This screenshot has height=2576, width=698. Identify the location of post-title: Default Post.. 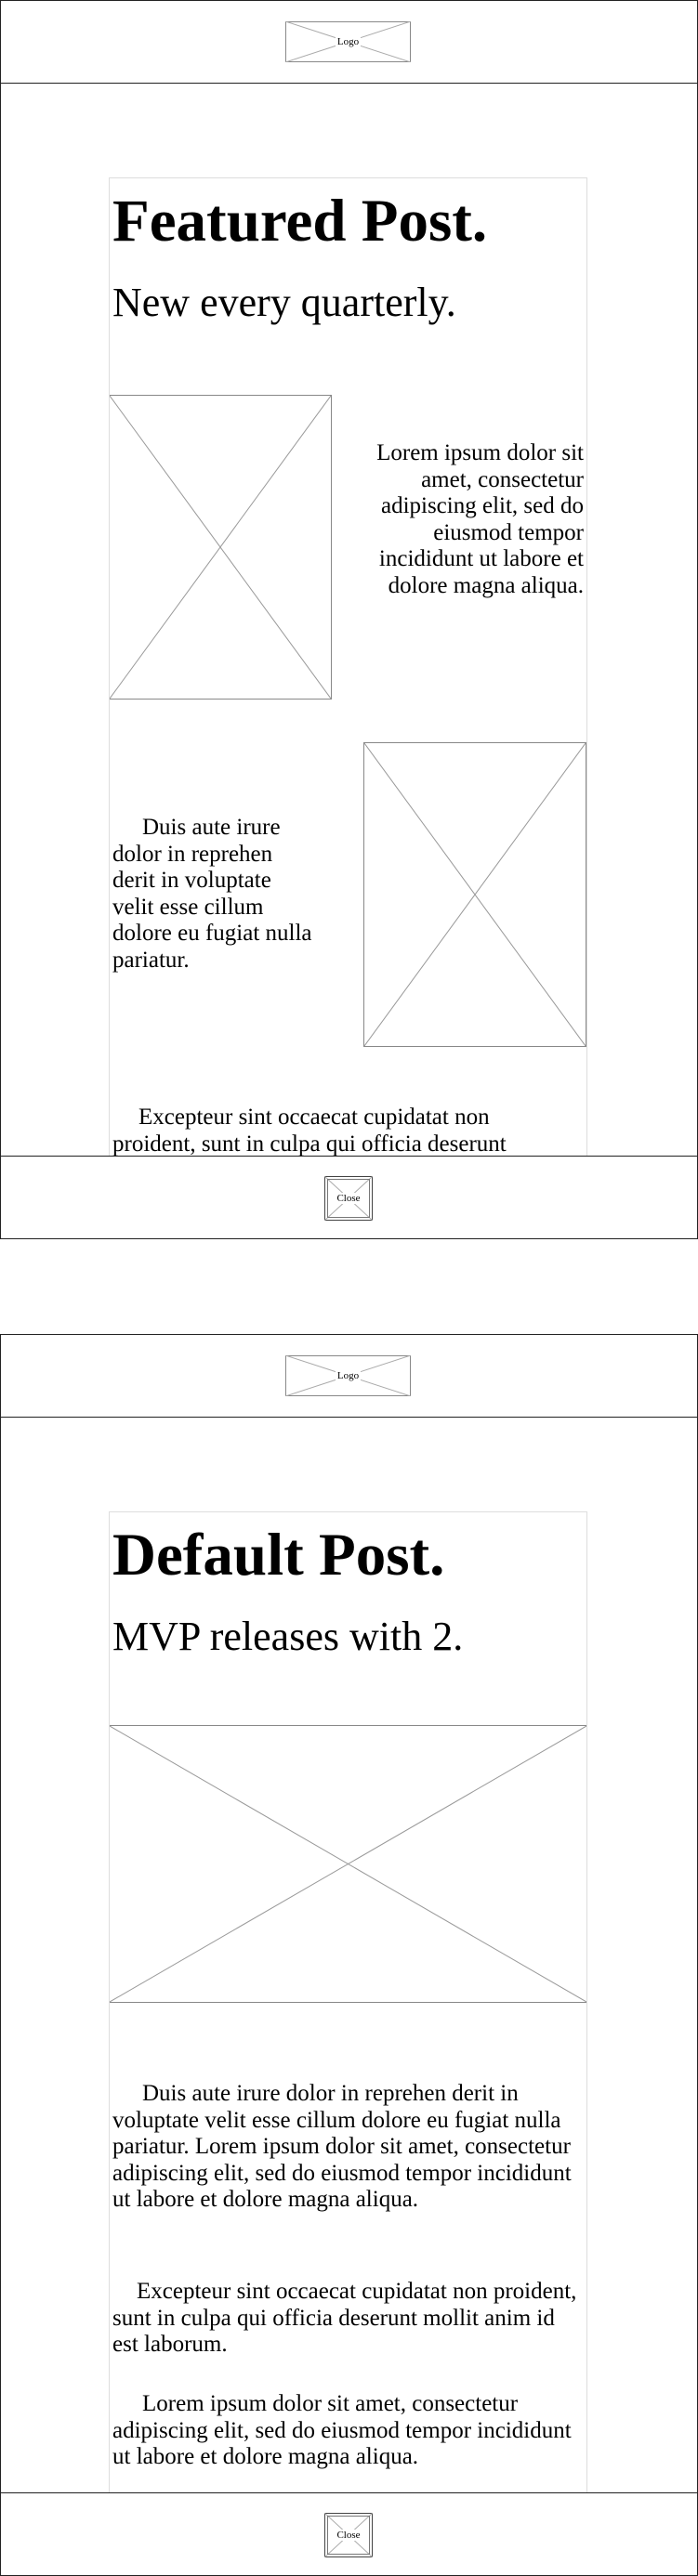
(278, 1555).